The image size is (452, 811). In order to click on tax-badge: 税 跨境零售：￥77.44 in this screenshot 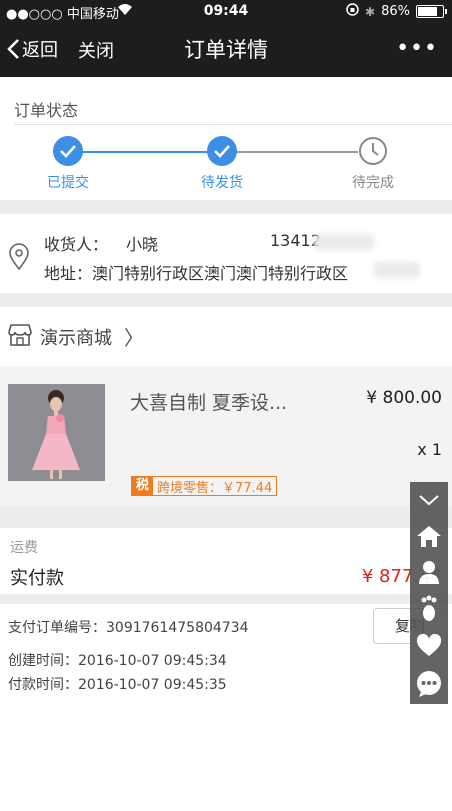, I will do `click(204, 486)`.